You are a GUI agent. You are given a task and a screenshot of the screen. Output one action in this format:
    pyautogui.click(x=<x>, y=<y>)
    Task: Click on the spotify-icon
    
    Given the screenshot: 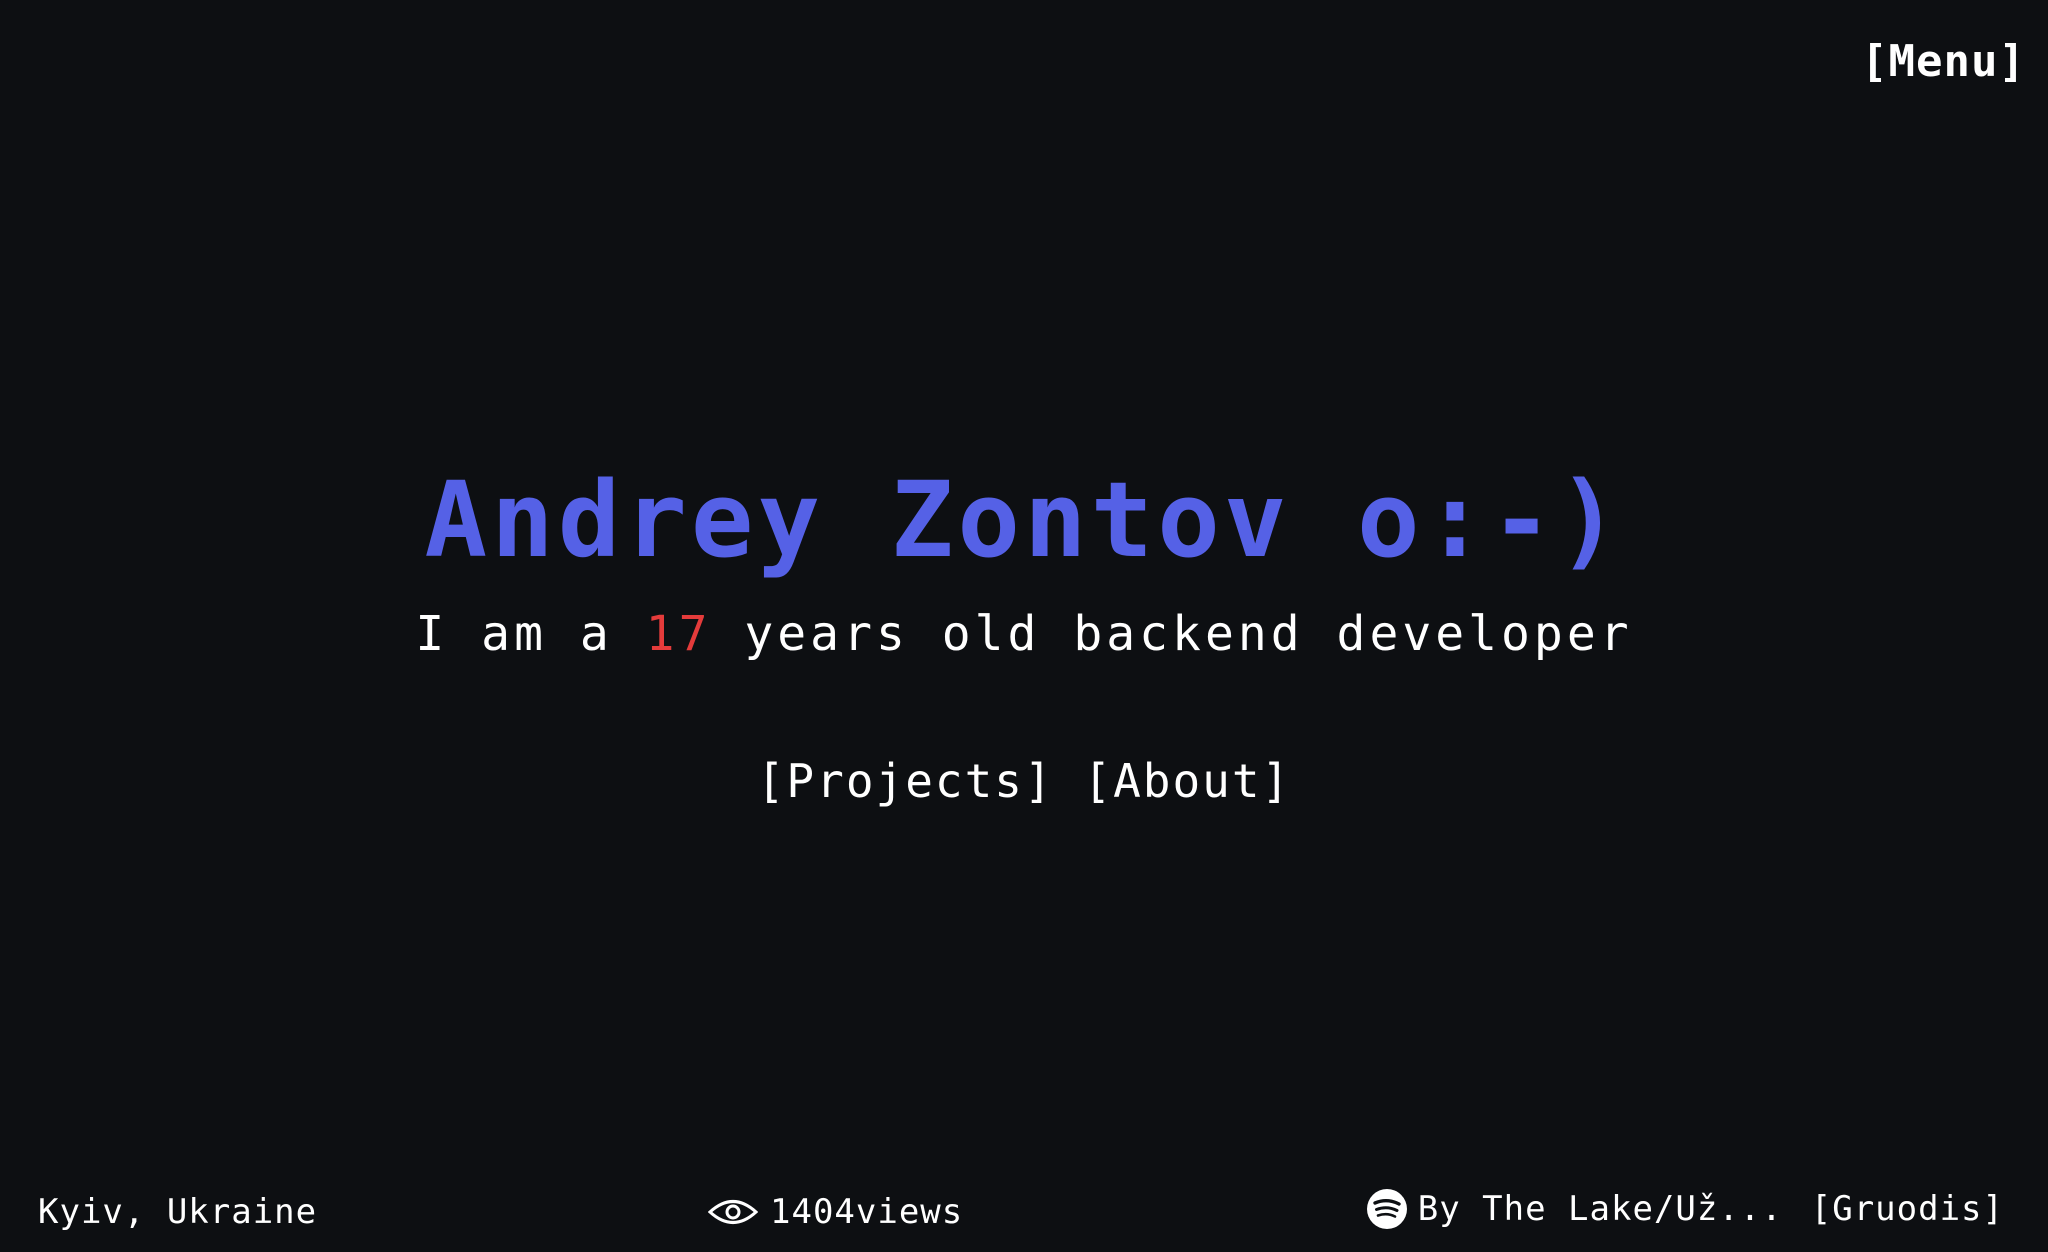 What is the action you would take?
    pyautogui.click(x=1386, y=1209)
    